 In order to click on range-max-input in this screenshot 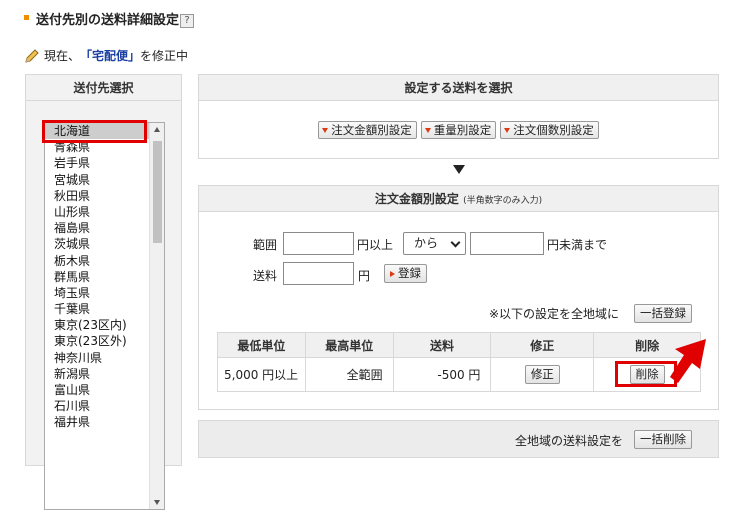, I will do `click(507, 243)`.